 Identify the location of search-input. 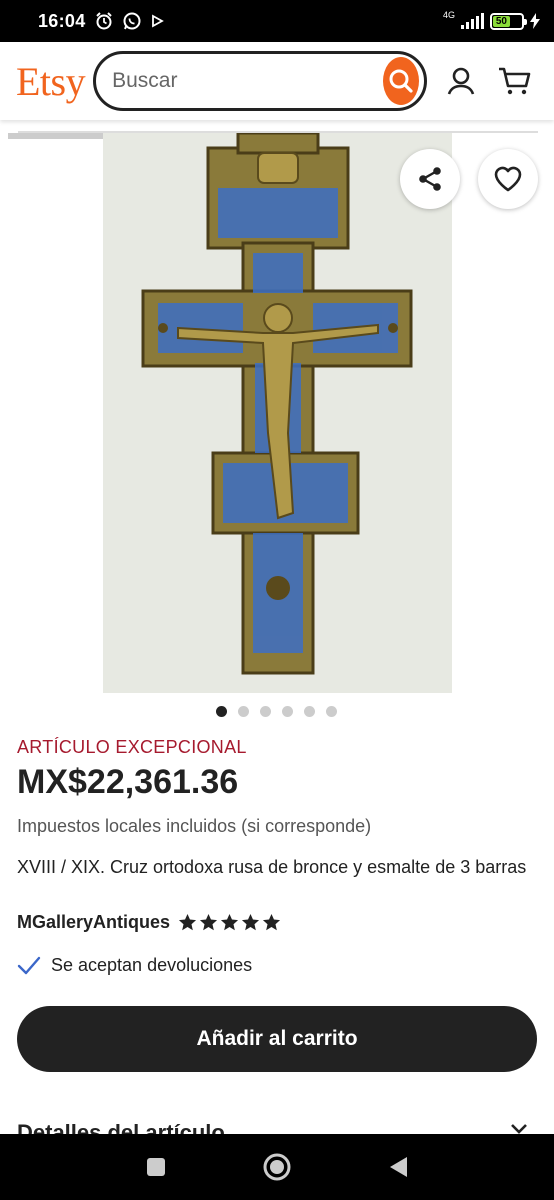
(248, 81).